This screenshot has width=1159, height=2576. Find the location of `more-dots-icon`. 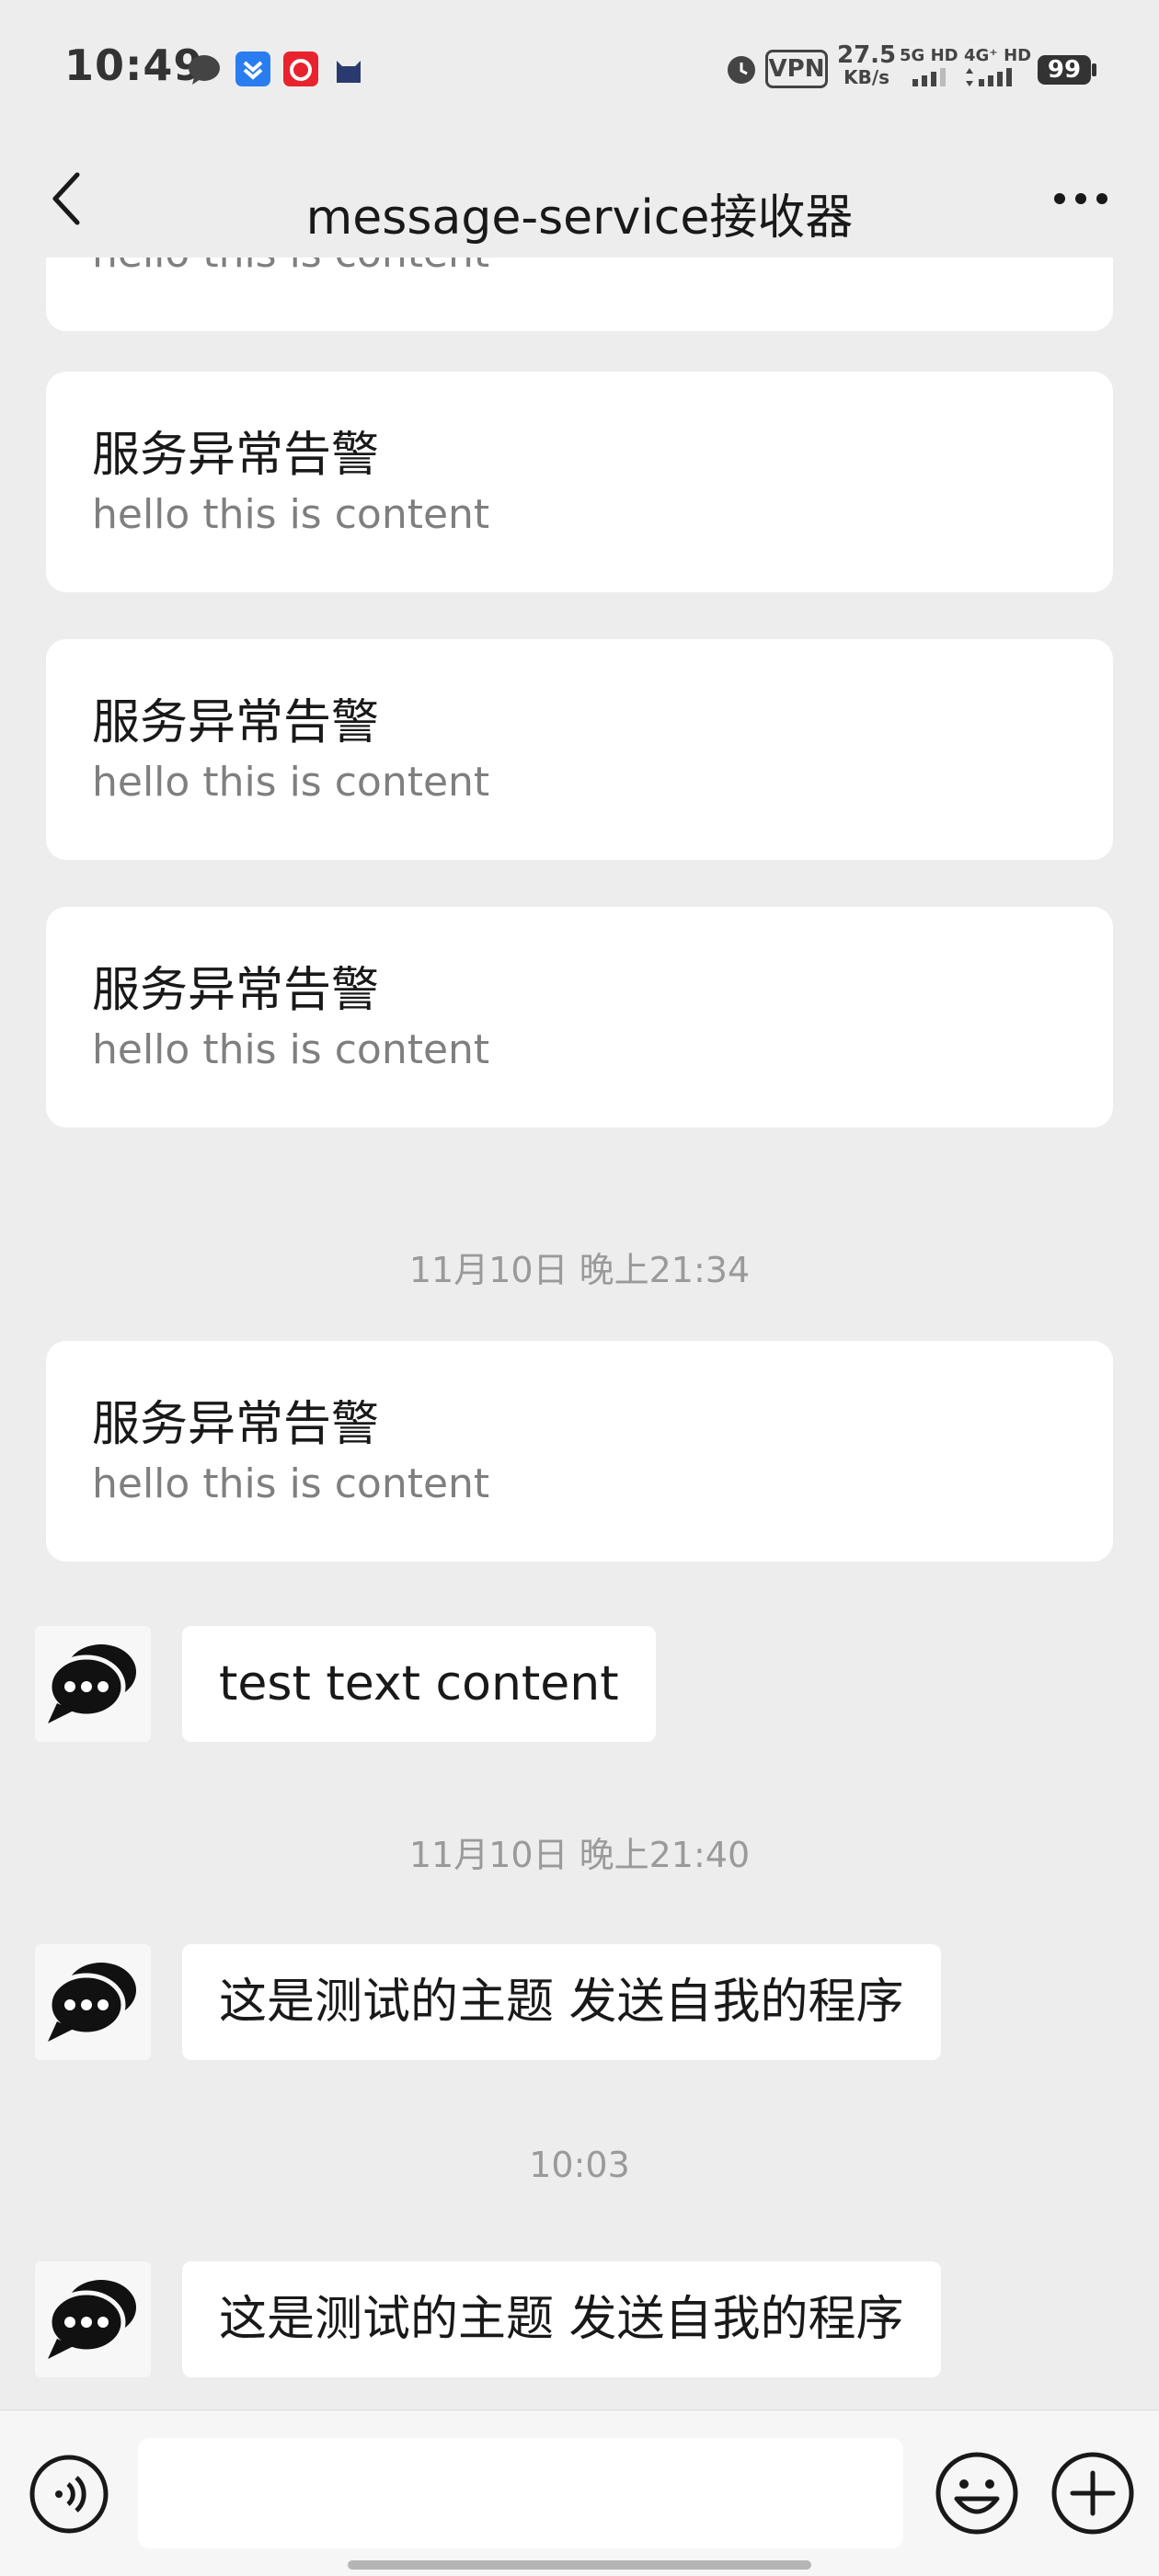

more-dots-icon is located at coordinates (1080, 198).